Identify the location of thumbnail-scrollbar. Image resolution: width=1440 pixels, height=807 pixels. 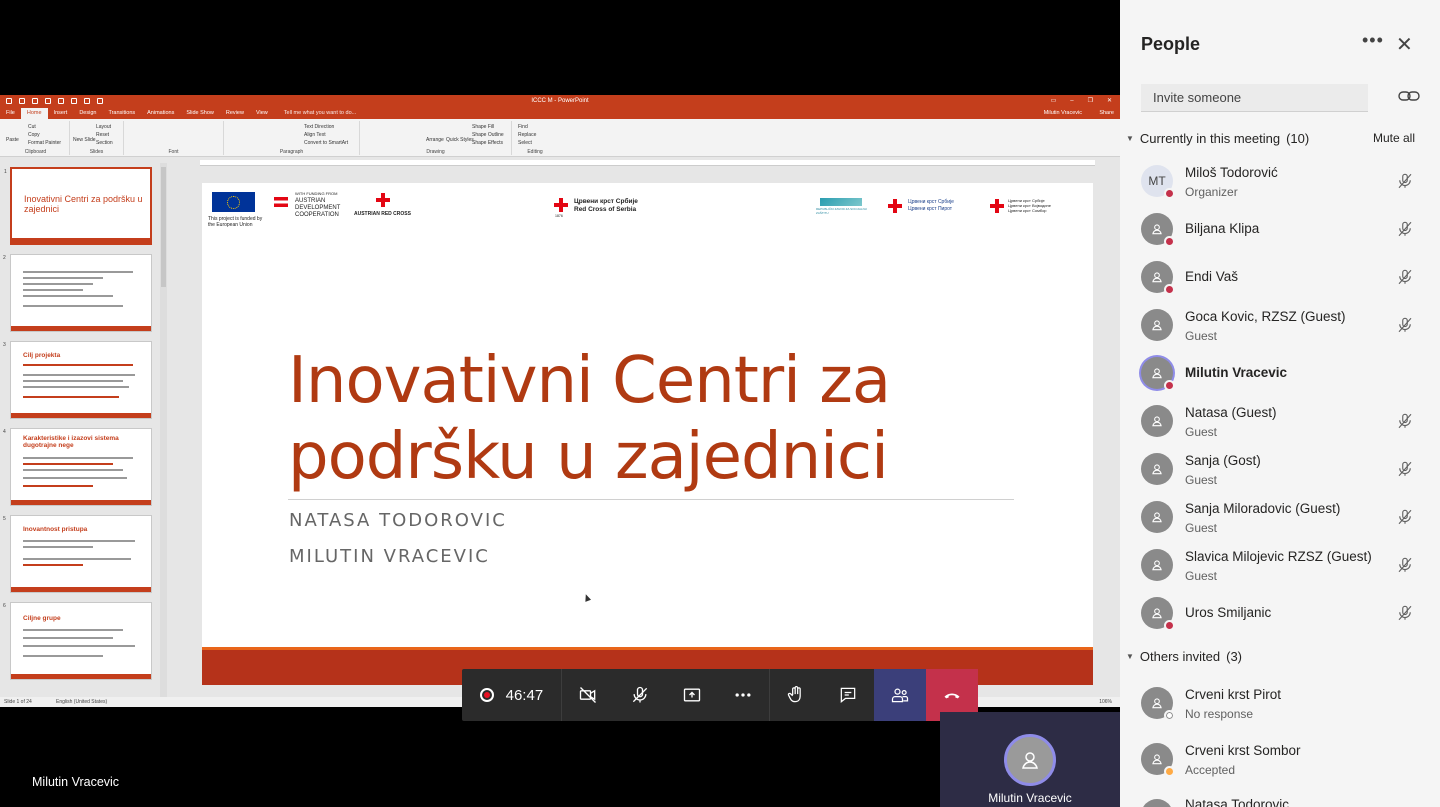
(163, 430).